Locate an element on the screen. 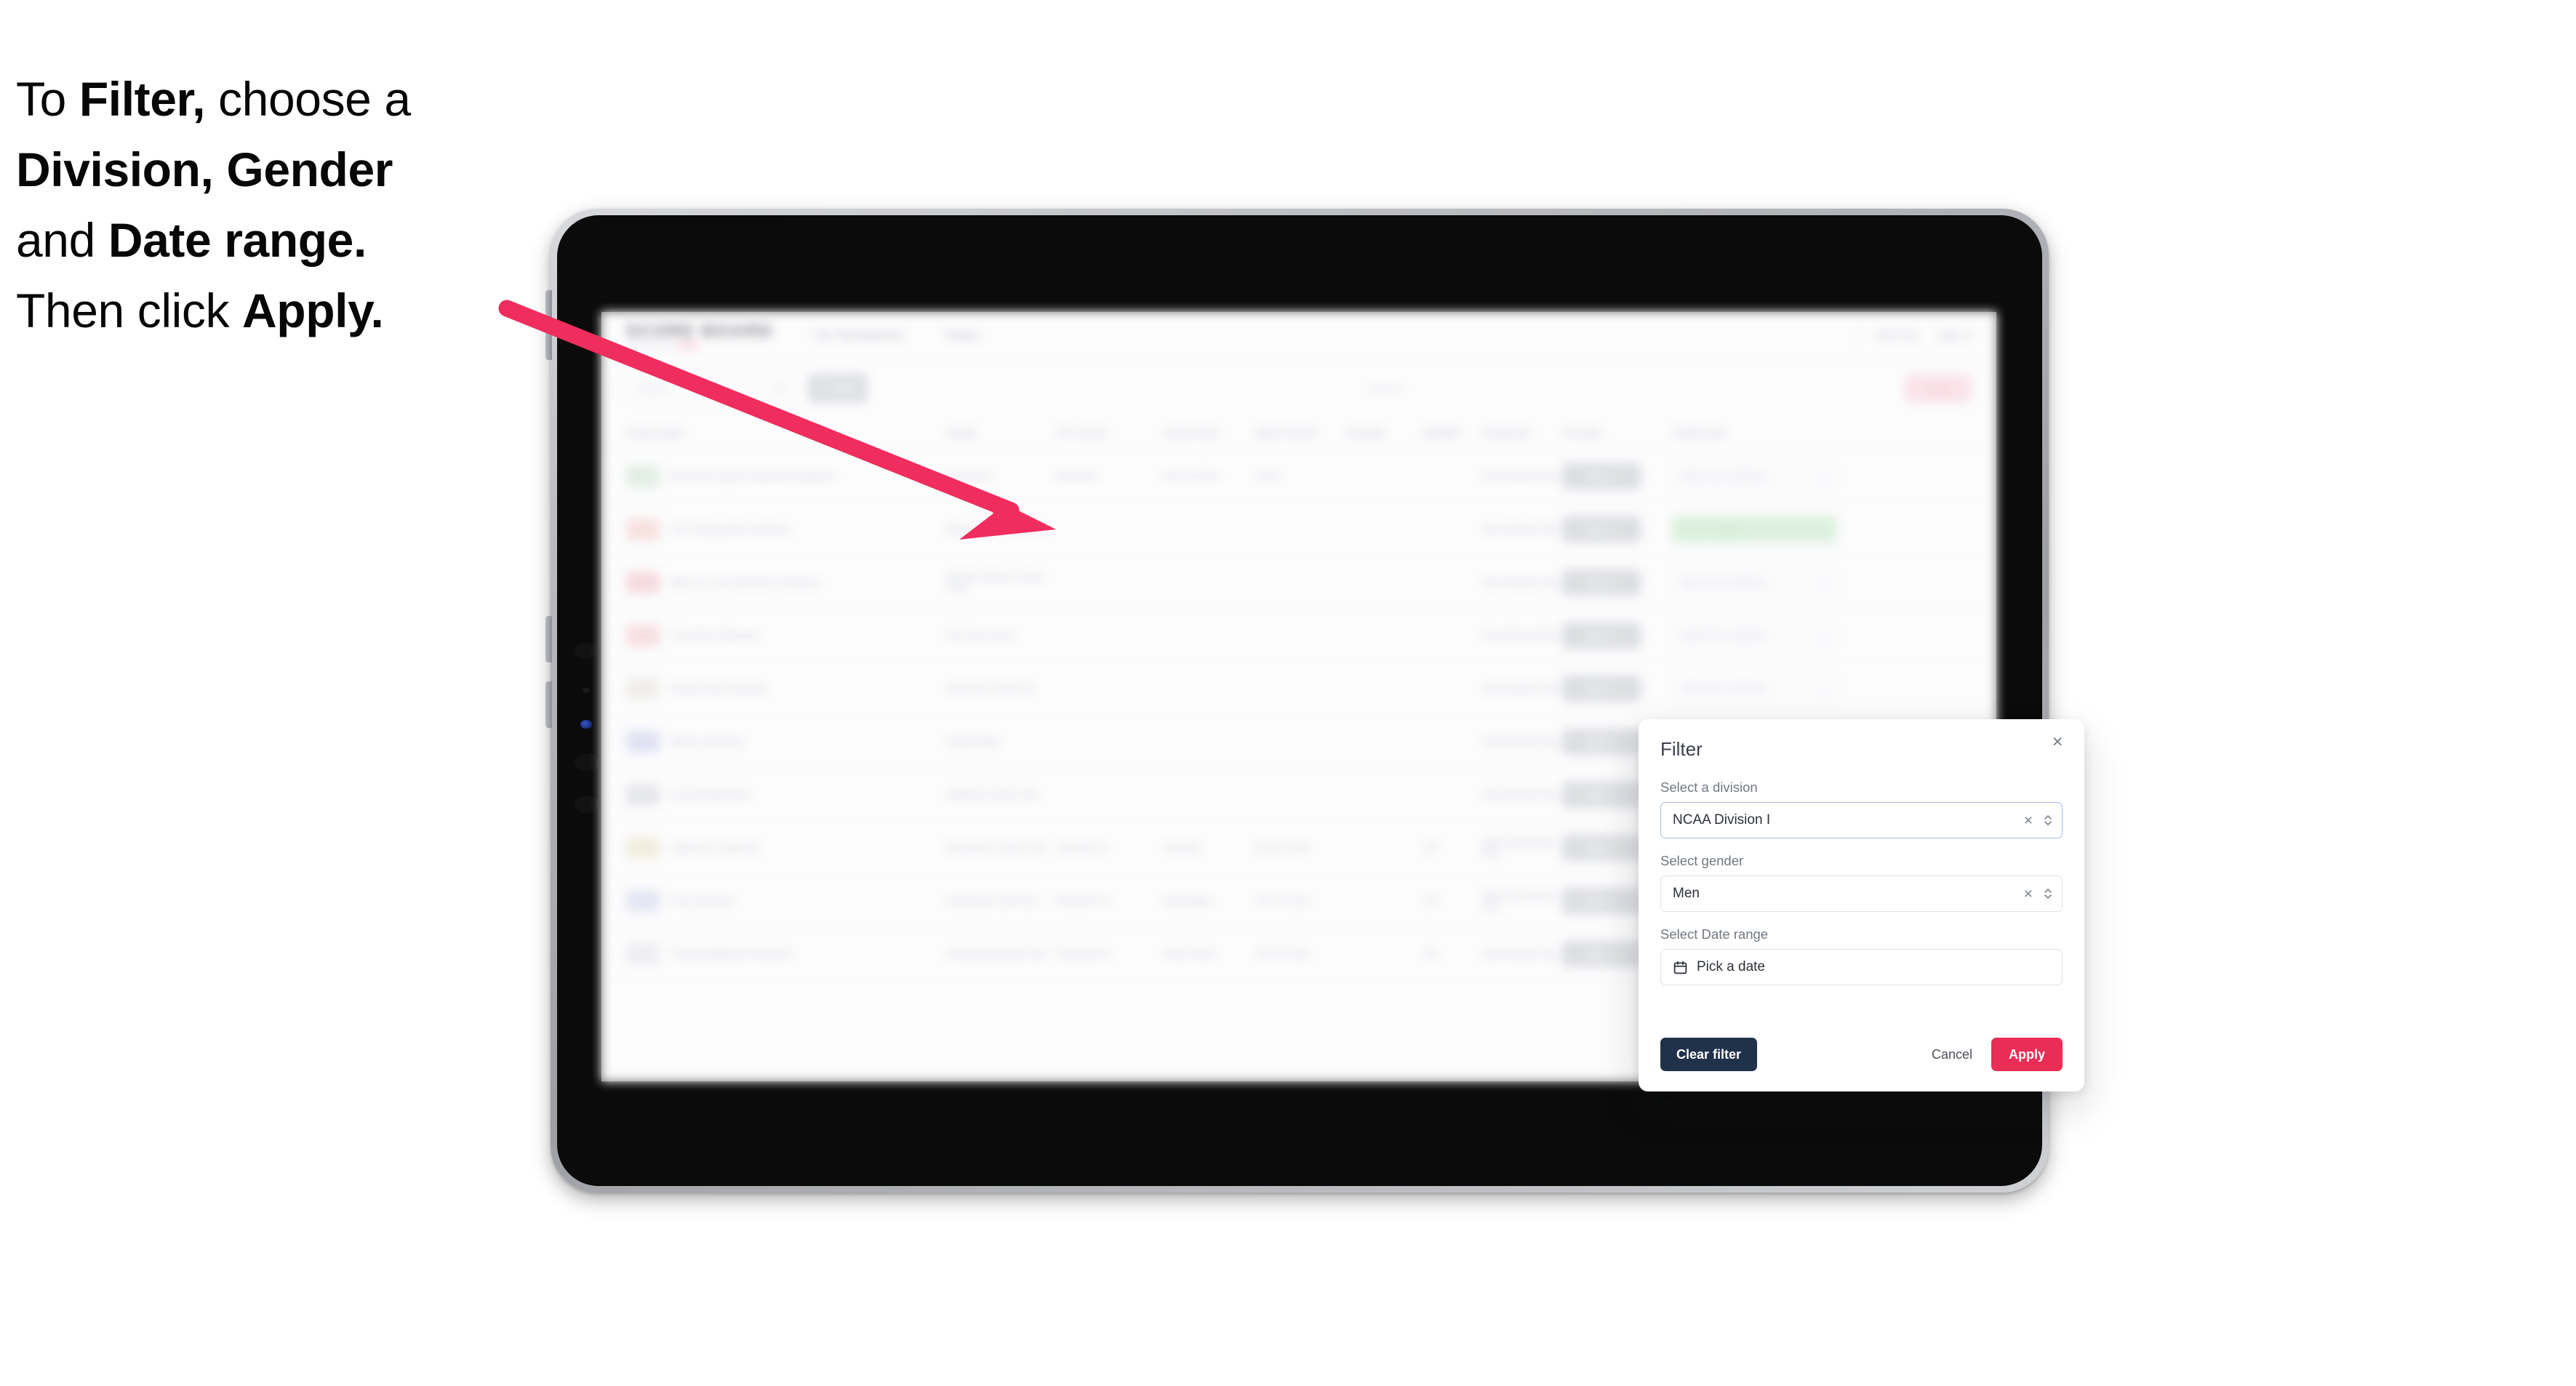  gender-field-label: Select gender is located at coordinates (1702, 861).